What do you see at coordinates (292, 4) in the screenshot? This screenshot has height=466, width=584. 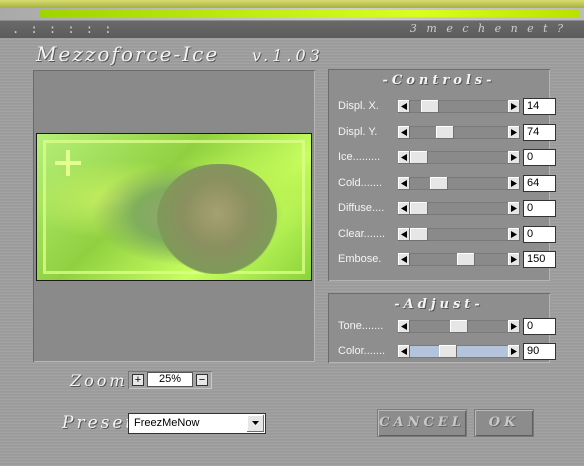 I see `top-strip` at bounding box center [292, 4].